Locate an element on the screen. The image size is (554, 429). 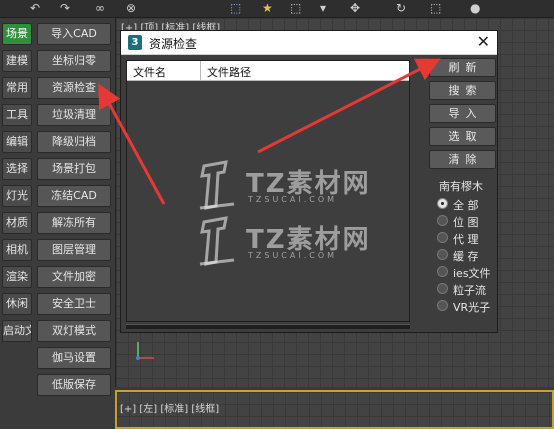
category-tools: 工具 is located at coordinates (17, 115).